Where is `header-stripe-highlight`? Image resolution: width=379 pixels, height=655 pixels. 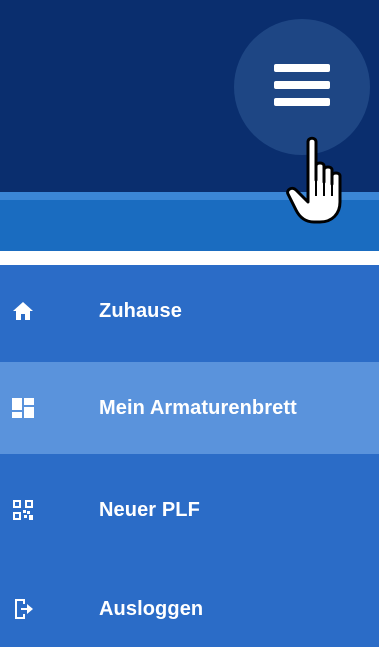
header-stripe-highlight is located at coordinates (189, 196).